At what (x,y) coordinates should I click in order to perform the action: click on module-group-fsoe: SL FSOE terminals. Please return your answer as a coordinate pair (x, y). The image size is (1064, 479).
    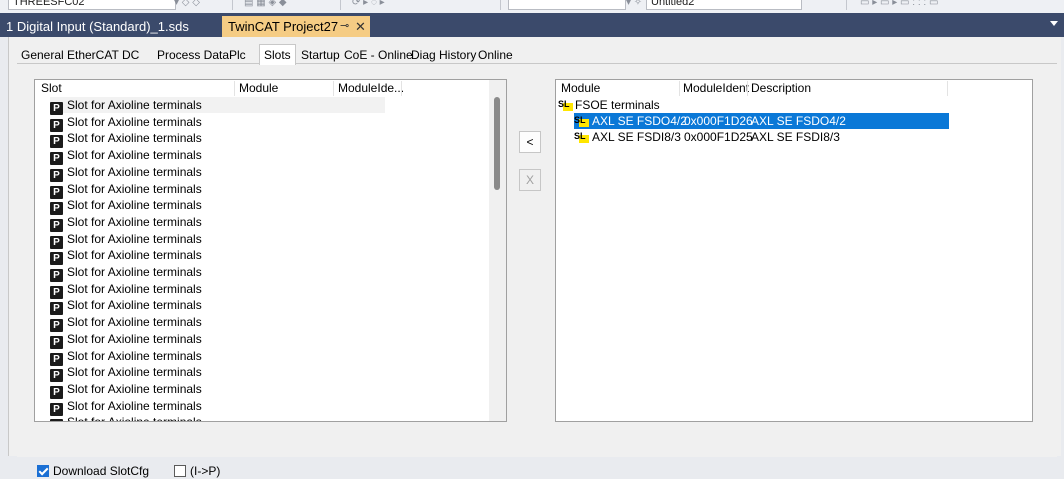
    Looking at the image, I should click on (609, 105).